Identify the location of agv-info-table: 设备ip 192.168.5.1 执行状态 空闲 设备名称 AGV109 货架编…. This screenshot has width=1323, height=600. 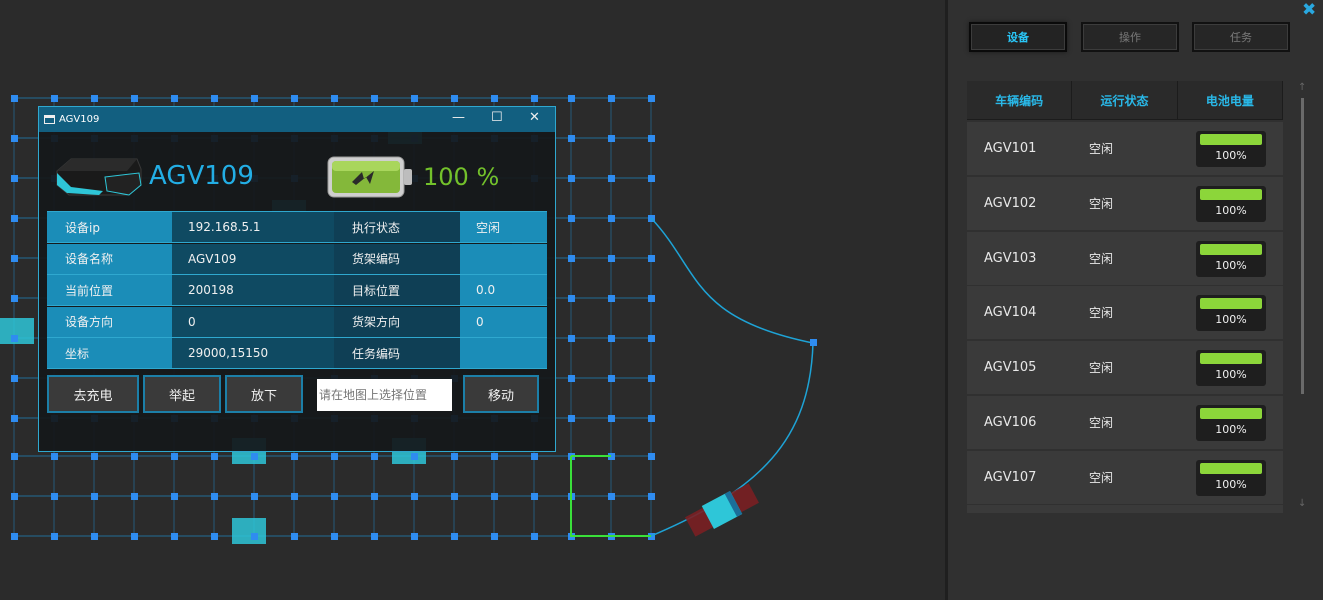
(297, 290).